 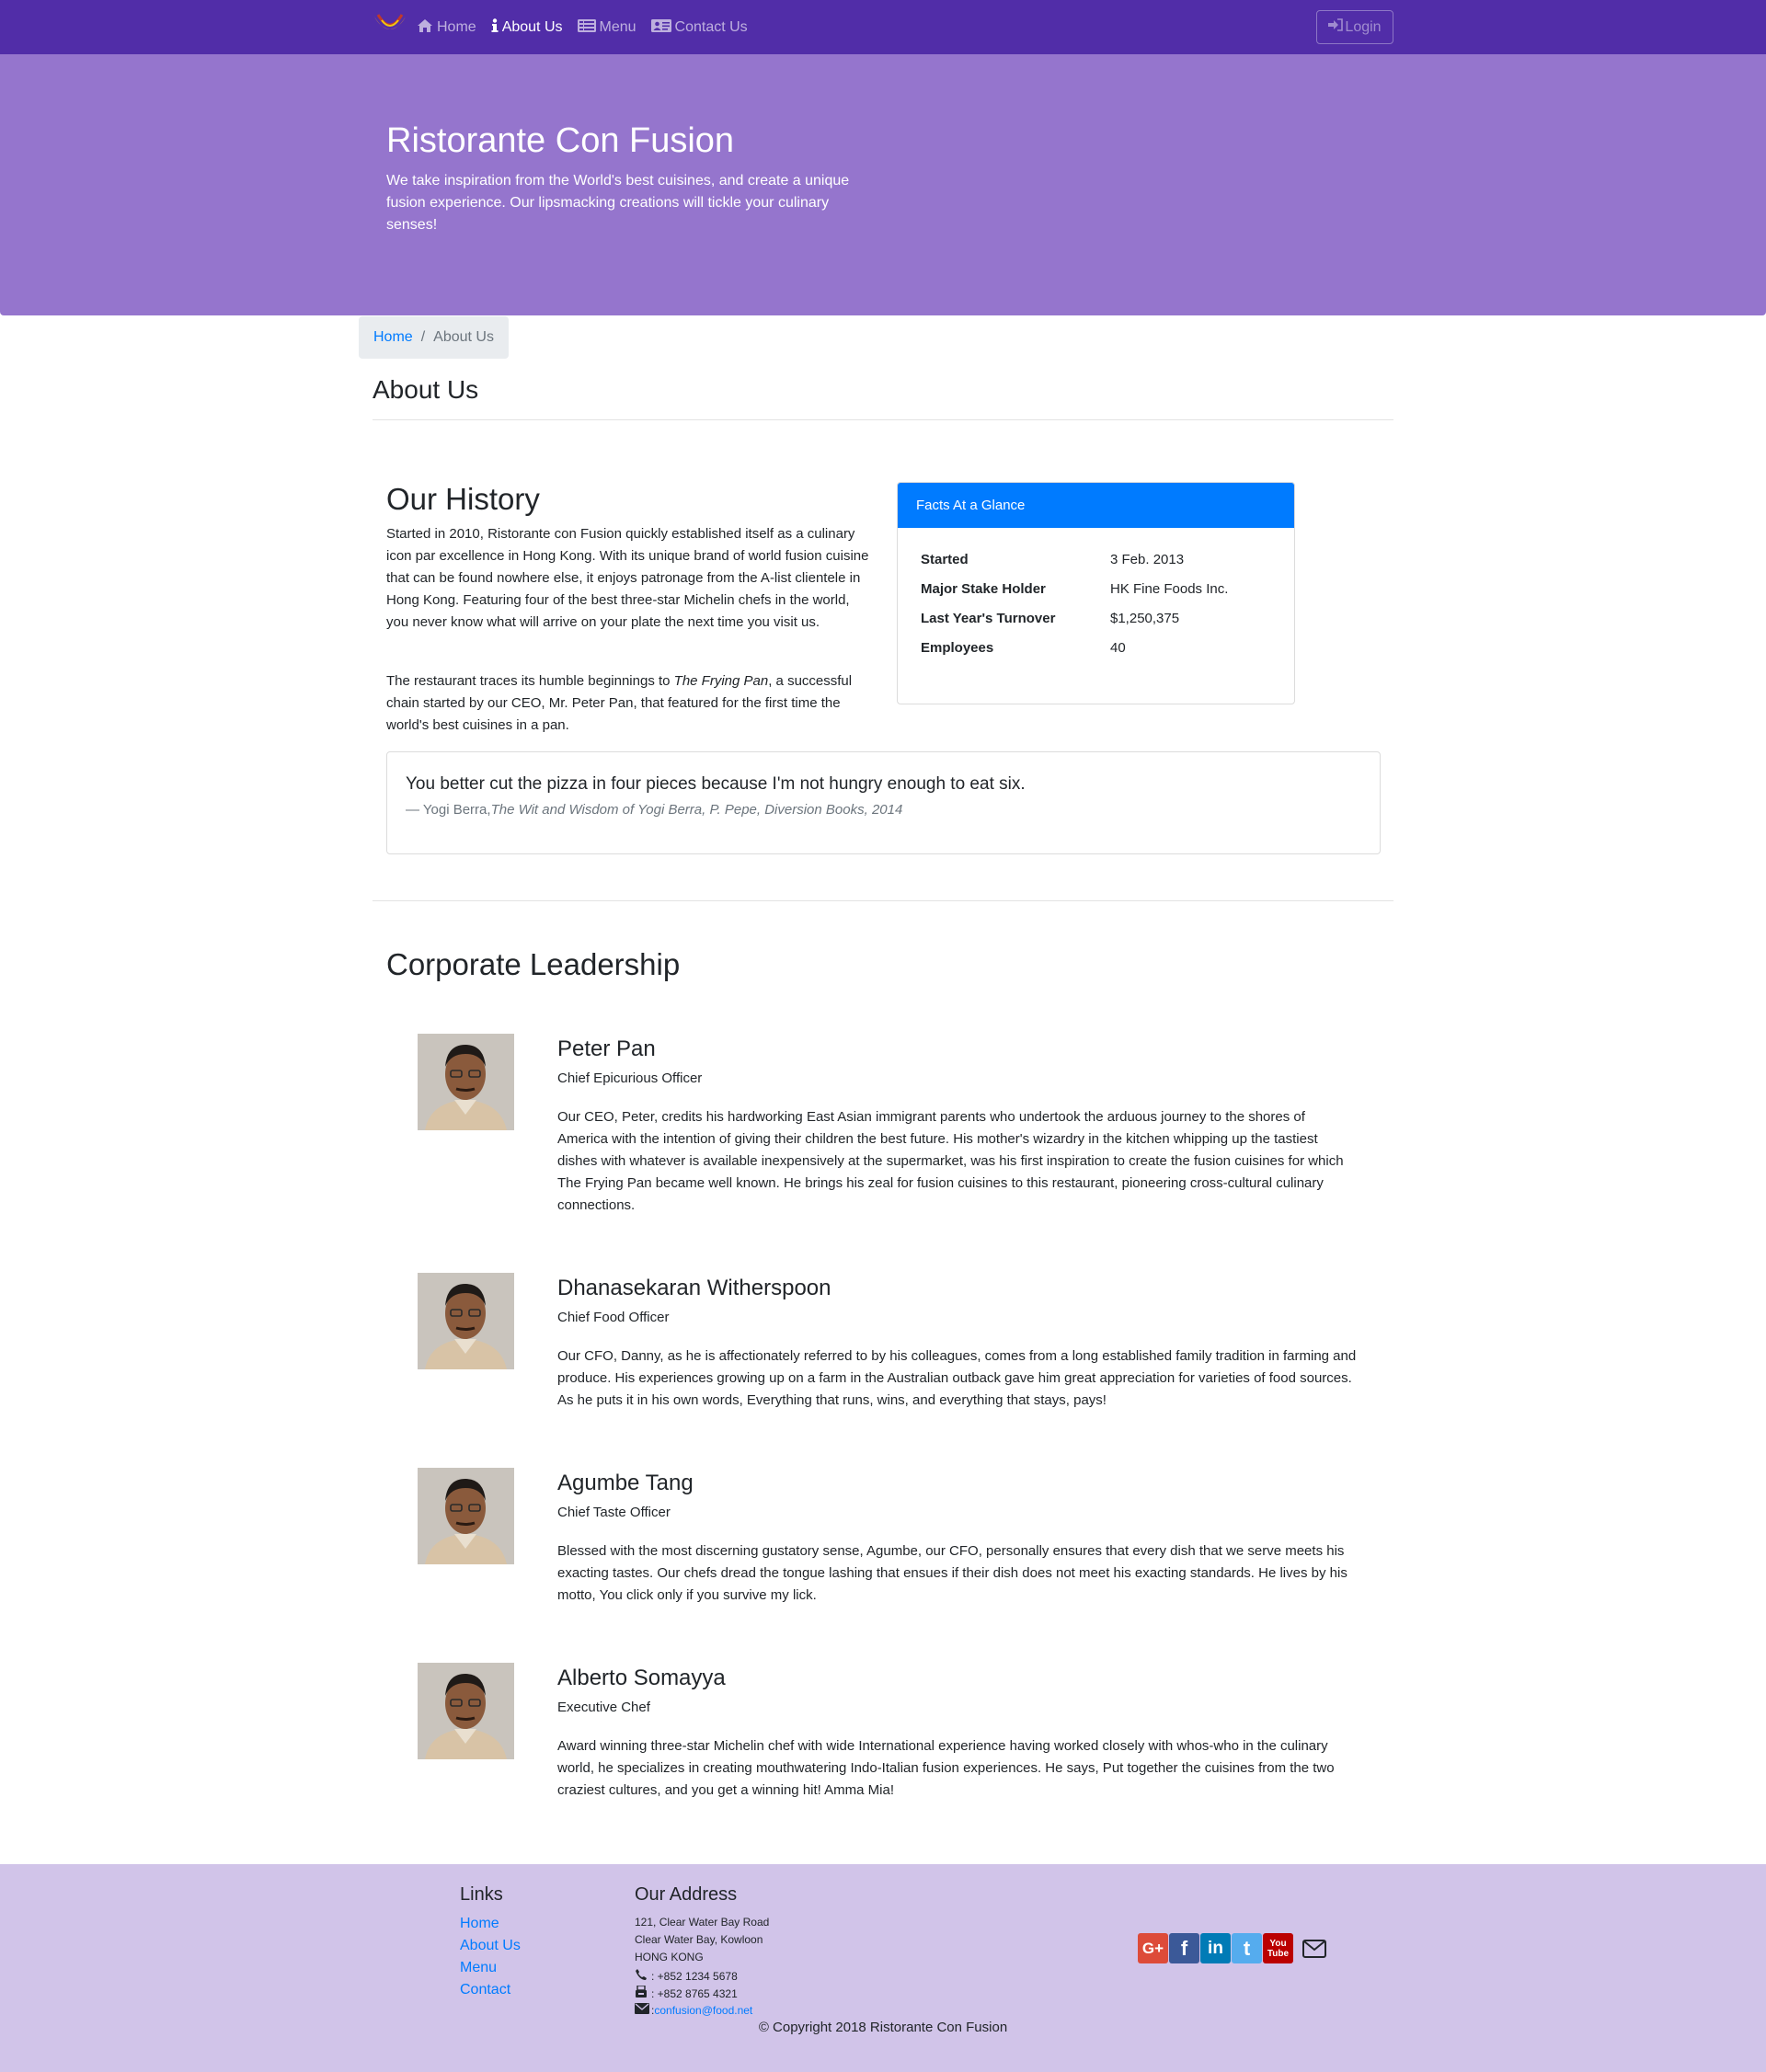 I want to click on home-icon, so click(x=425, y=27).